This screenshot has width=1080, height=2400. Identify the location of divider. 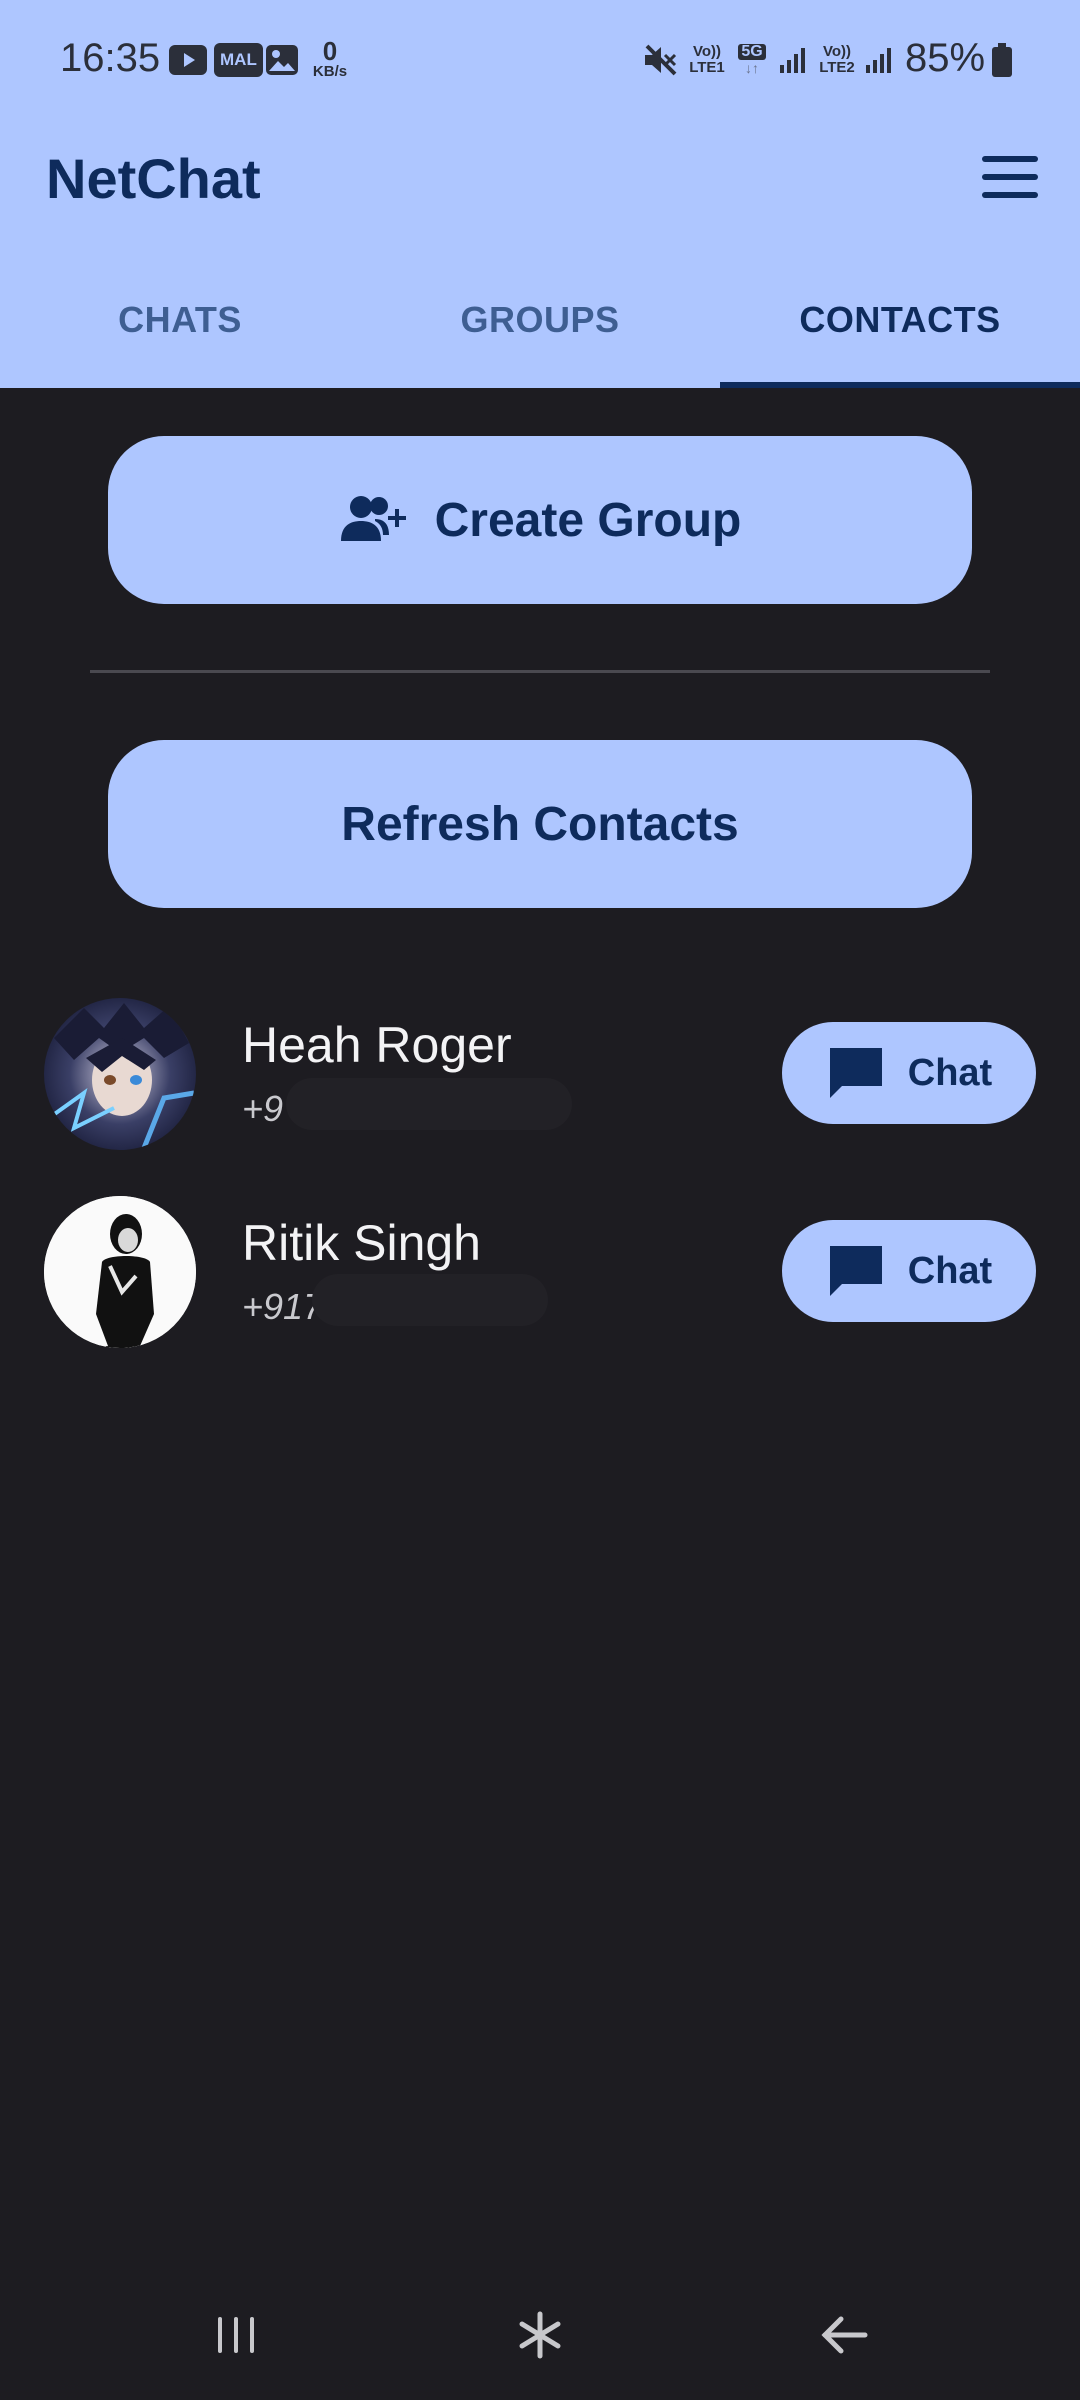
(540, 671).